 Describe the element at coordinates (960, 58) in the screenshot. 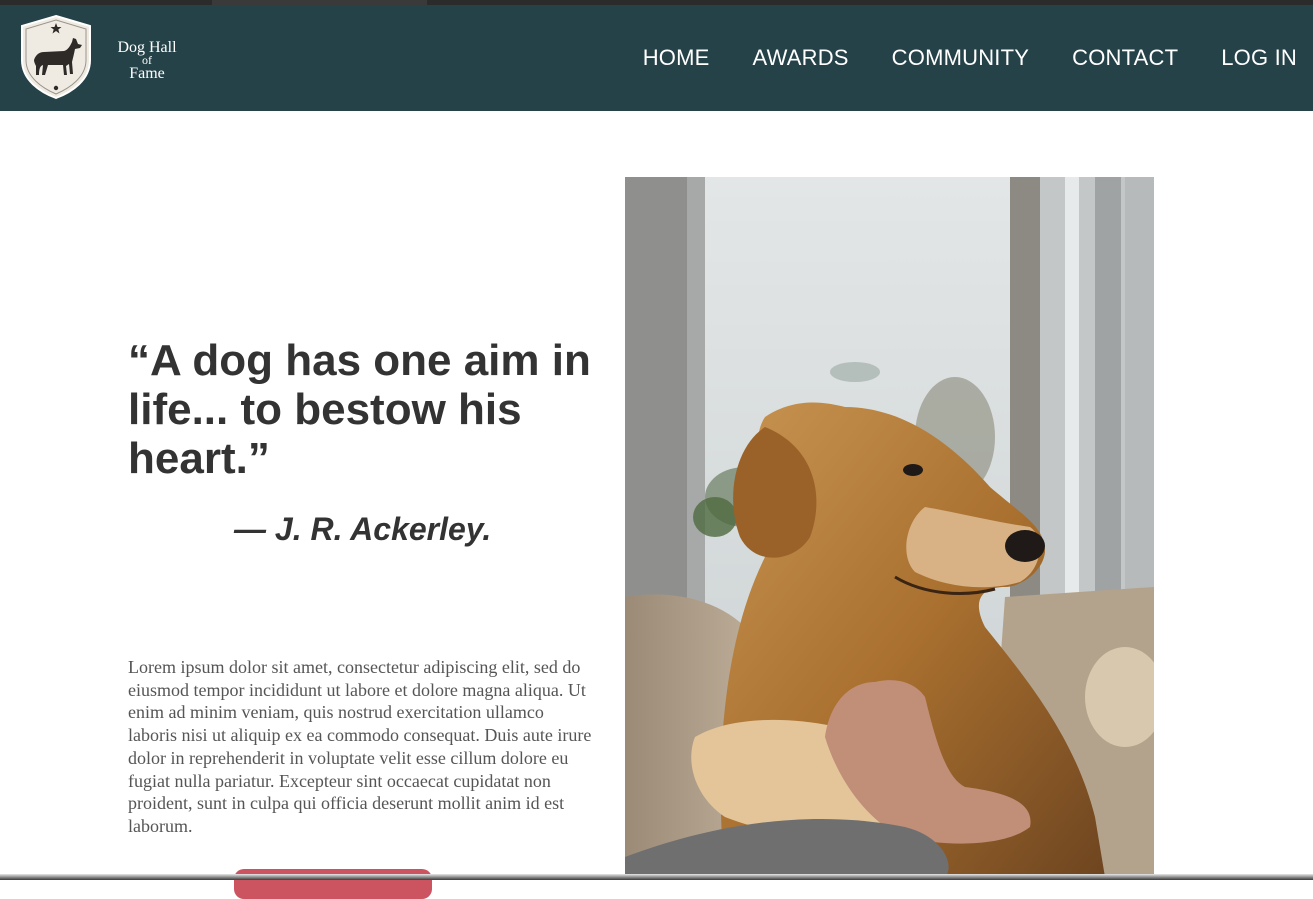

I see `nav-community: COMMUNITY` at that location.